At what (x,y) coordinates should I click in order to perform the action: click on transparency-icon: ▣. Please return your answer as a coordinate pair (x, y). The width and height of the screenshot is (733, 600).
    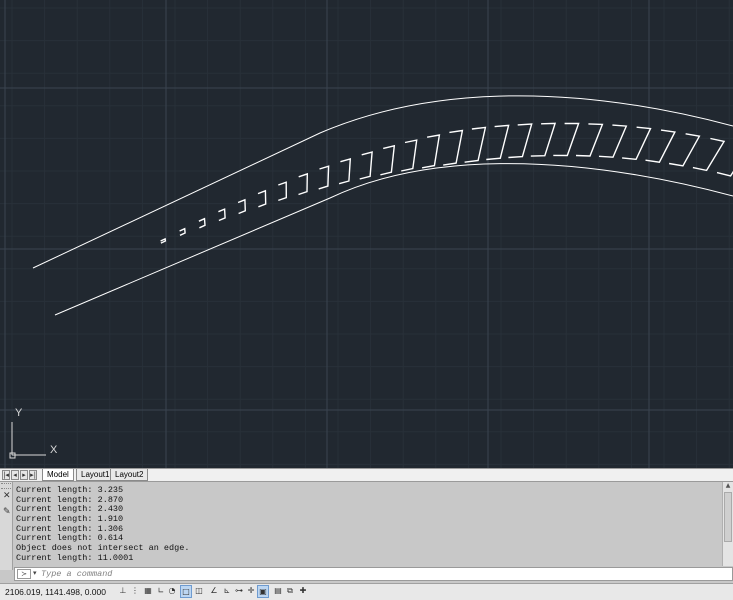
    Looking at the image, I should click on (263, 591).